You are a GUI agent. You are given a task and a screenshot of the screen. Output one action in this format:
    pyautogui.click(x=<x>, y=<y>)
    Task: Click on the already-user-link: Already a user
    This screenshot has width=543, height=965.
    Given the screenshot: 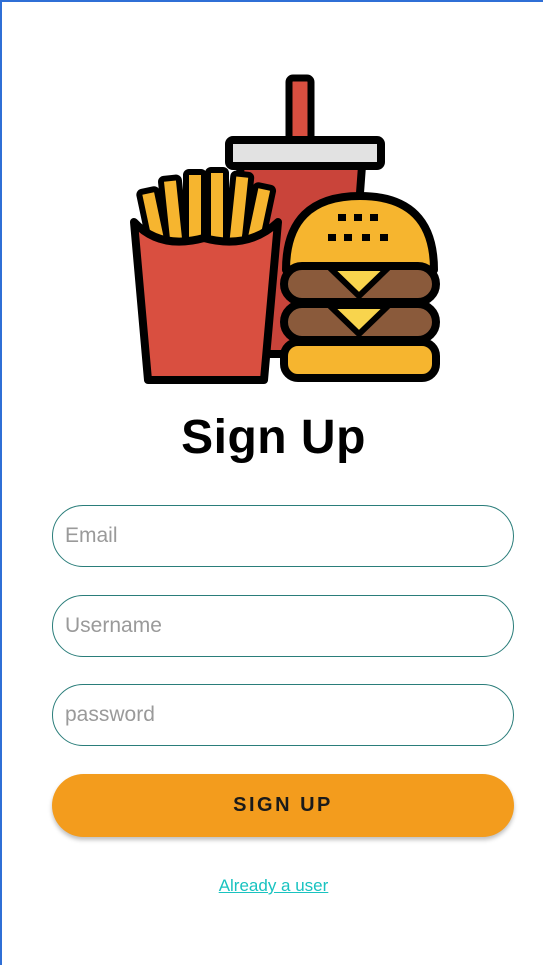 What is the action you would take?
    pyautogui.click(x=272, y=886)
    